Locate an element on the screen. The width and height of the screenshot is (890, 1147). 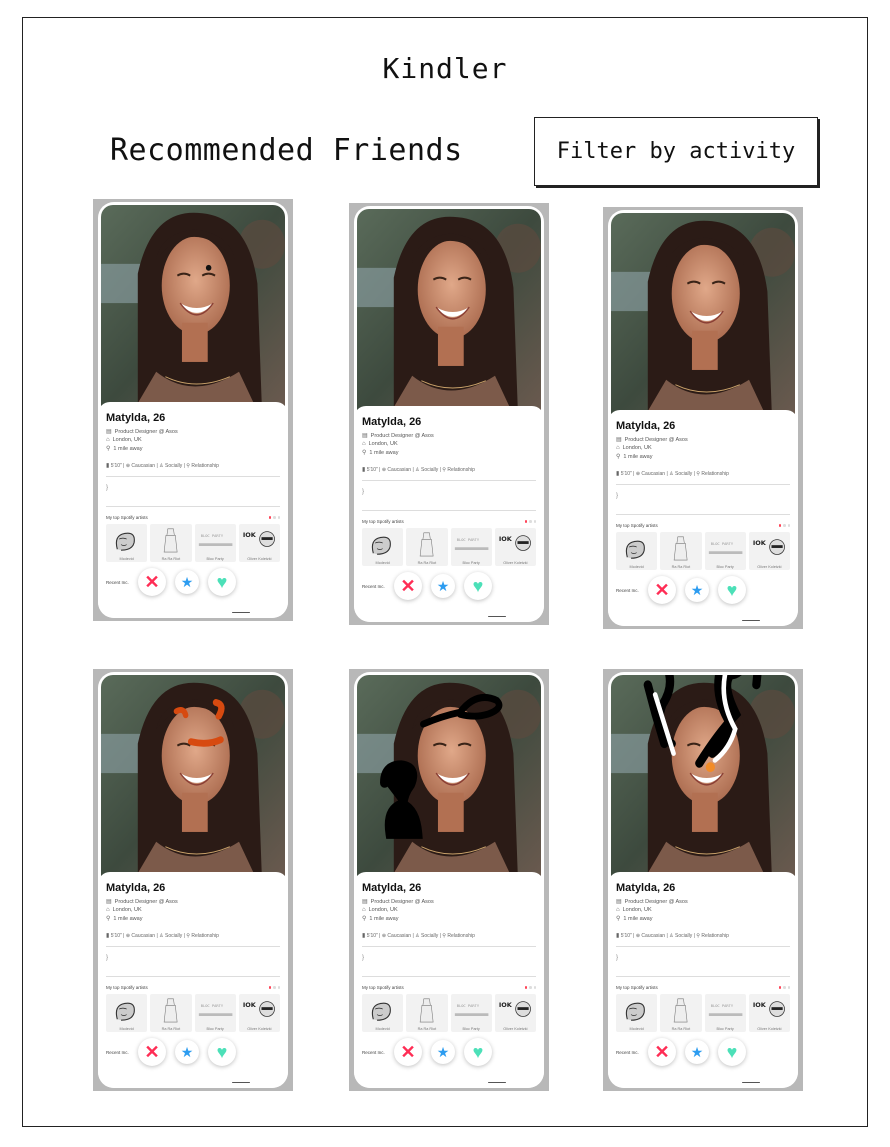
close-icon: ✕ is located at coordinates (662, 1052).